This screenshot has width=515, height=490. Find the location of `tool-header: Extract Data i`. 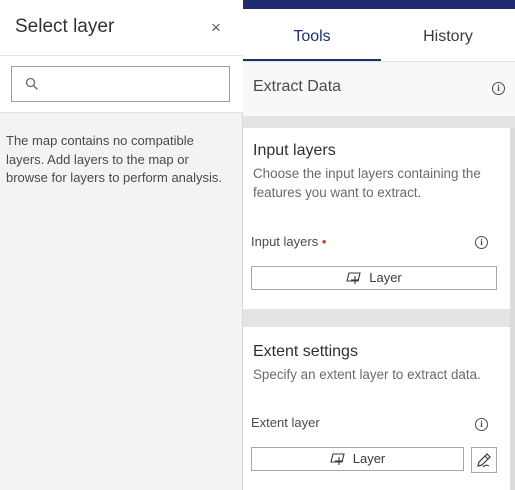

tool-header: Extract Data i is located at coordinates (379, 89).